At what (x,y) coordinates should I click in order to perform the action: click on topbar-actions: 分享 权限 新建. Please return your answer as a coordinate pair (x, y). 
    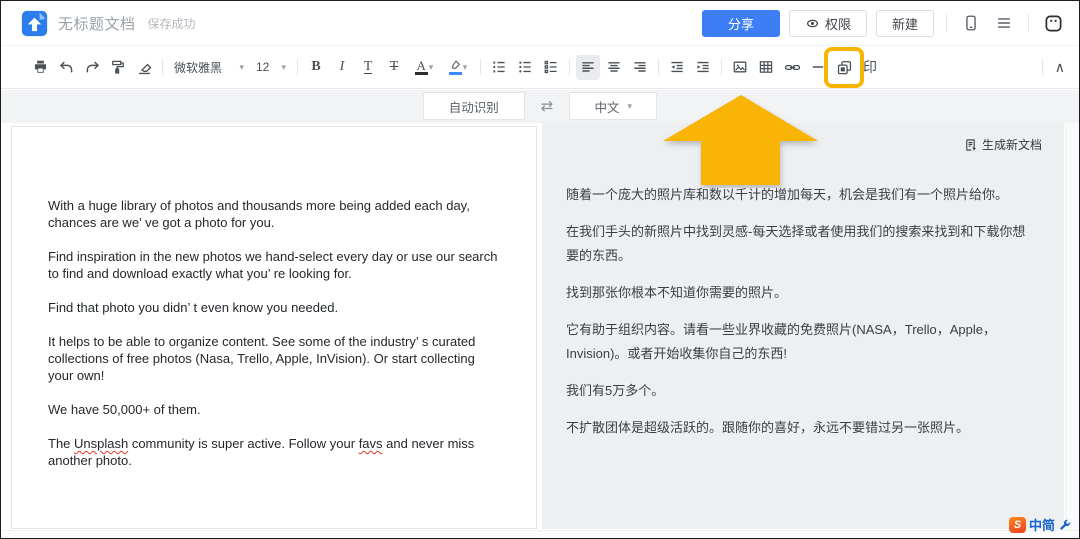
    Looking at the image, I should click on (883, 23).